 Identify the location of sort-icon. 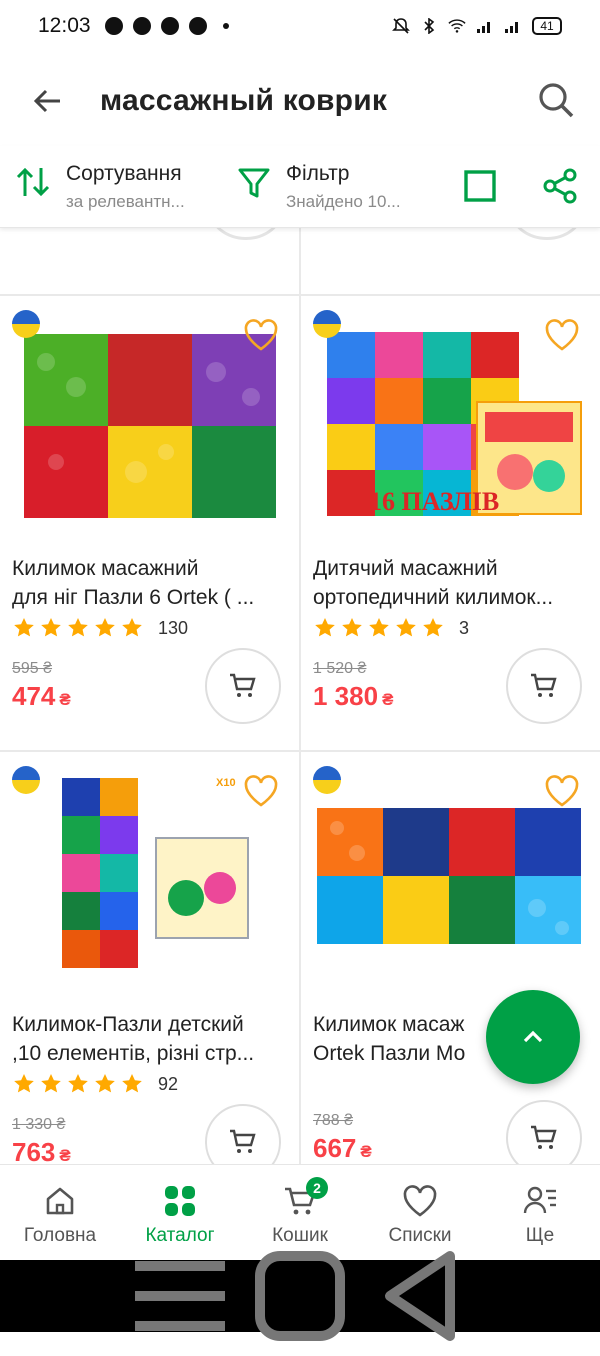
(33, 182).